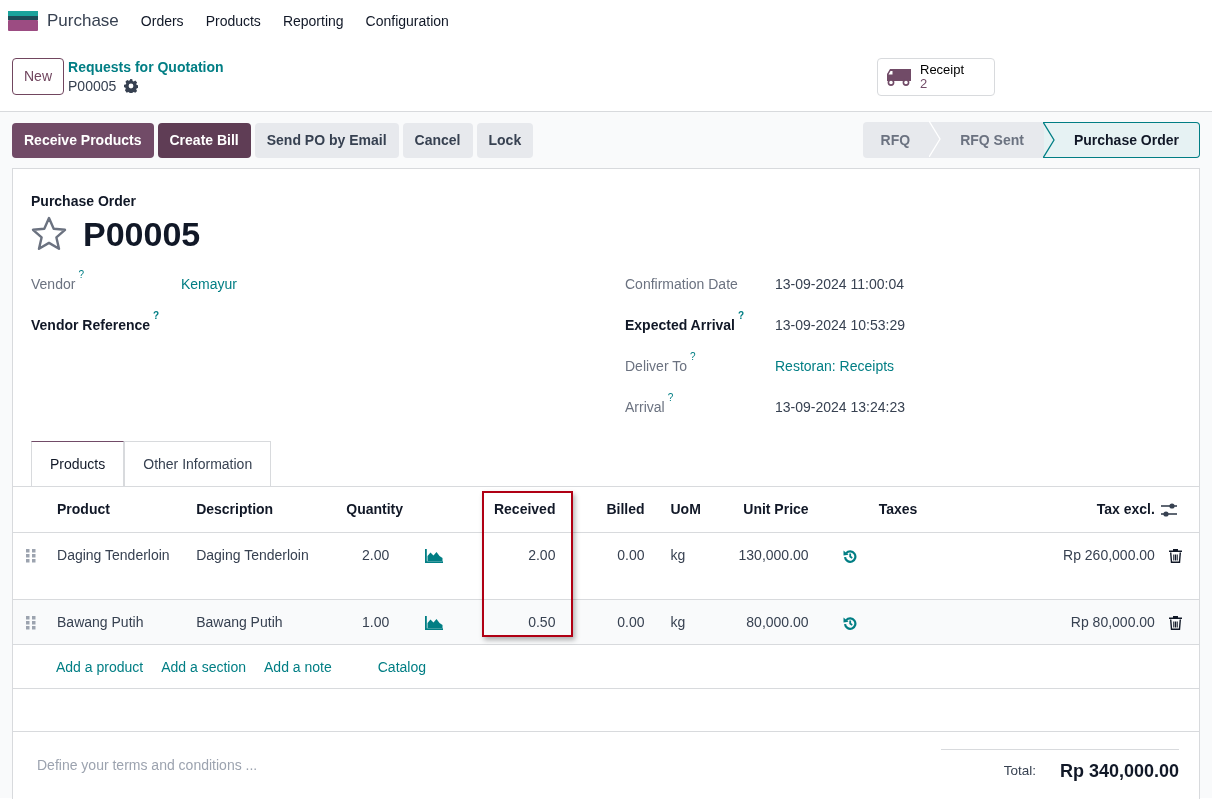  What do you see at coordinates (437, 140) in the screenshot?
I see `action-button: Cancel` at bounding box center [437, 140].